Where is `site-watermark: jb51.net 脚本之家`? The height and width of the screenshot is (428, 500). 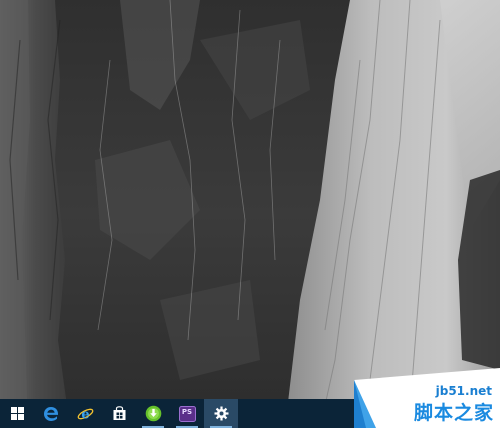 site-watermark: jb51.net 脚本之家 is located at coordinates (427, 398).